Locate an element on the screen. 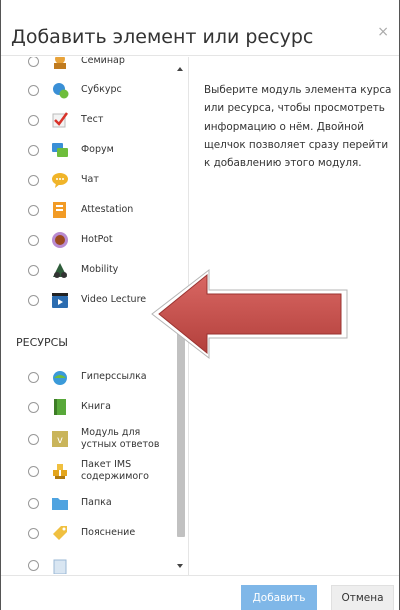  subcourse-icon is located at coordinates (60, 90).